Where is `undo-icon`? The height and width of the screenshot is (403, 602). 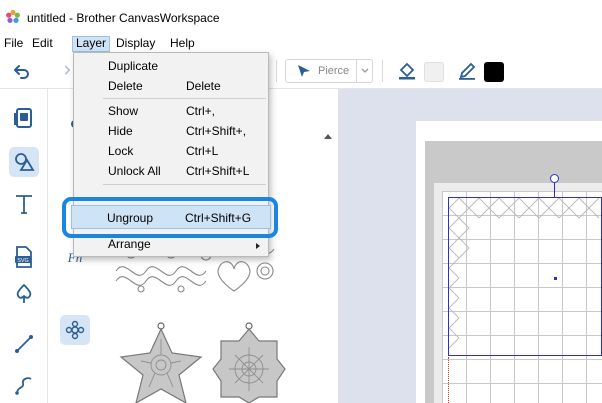 undo-icon is located at coordinates (22, 71).